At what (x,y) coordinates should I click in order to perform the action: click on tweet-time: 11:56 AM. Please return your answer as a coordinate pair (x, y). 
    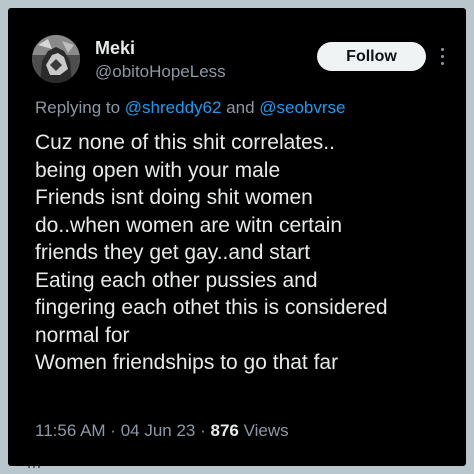
    Looking at the image, I should click on (70, 430).